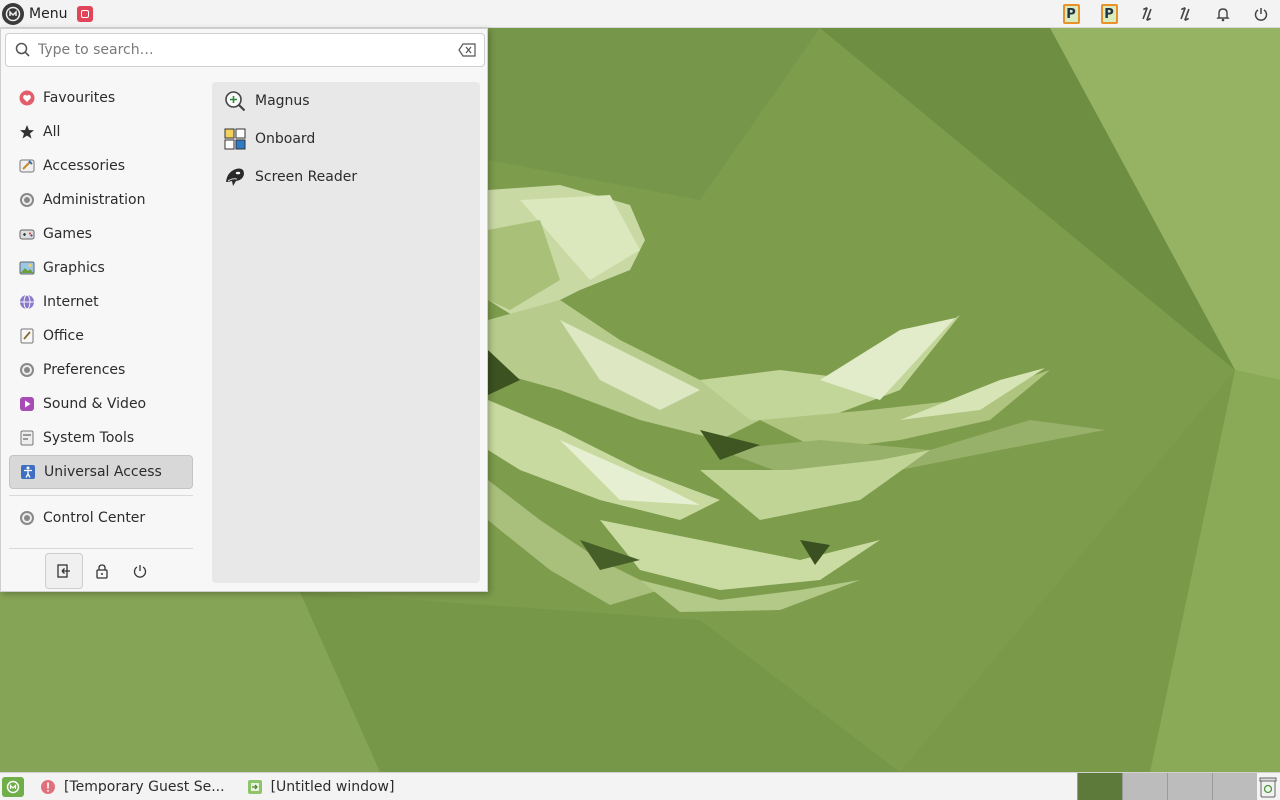  What do you see at coordinates (48, 786) in the screenshot?
I see `alert-icon` at bounding box center [48, 786].